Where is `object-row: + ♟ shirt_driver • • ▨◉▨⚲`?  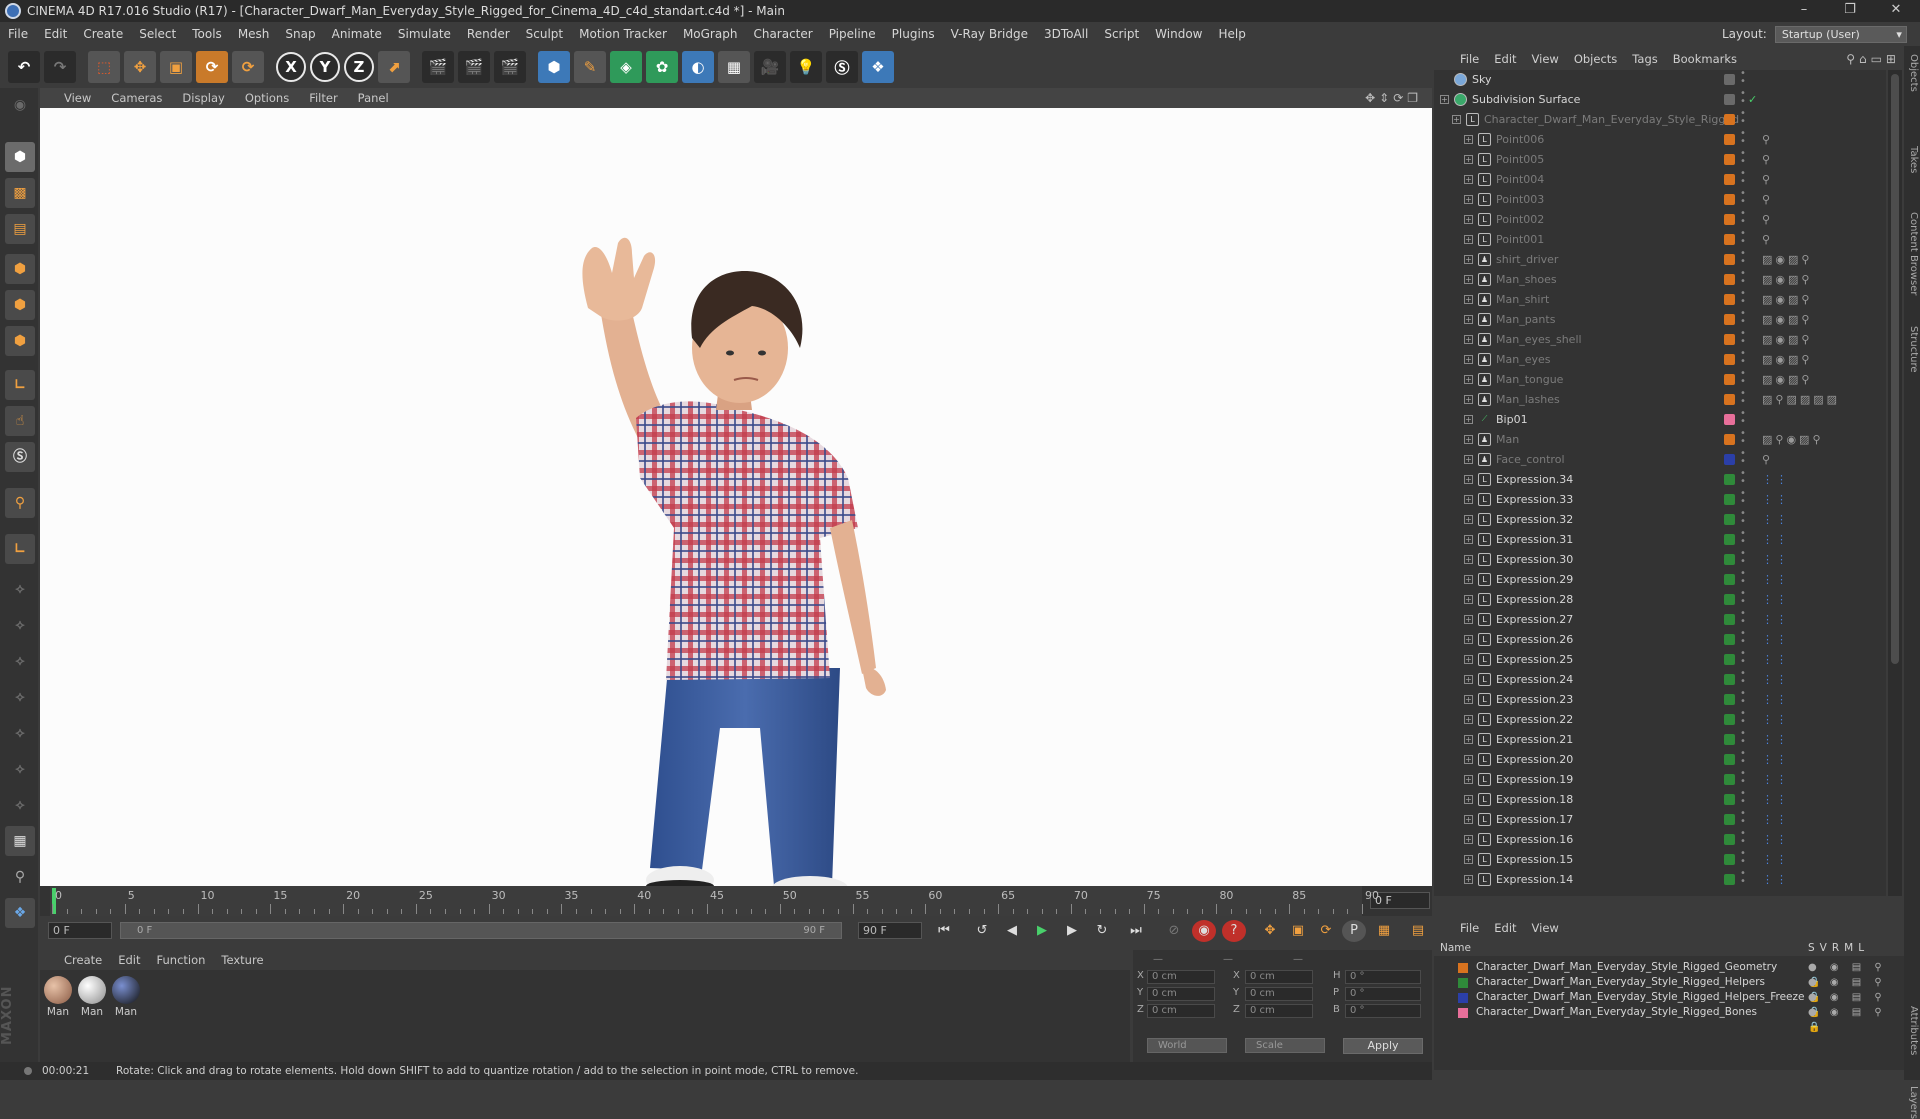 object-row: + ♟ shirt_driver • • ▨◉▨⚲ is located at coordinates (1660, 259).